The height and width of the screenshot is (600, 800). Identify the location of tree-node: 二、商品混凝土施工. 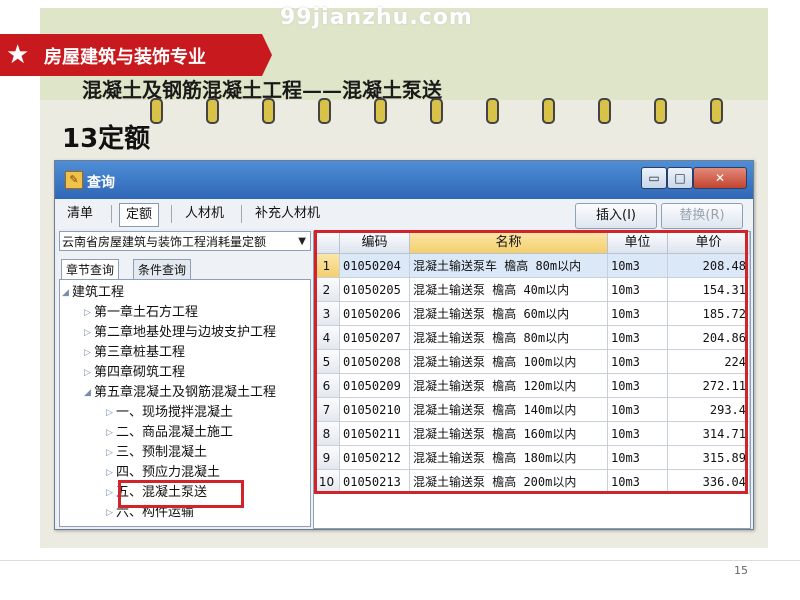
(174, 433).